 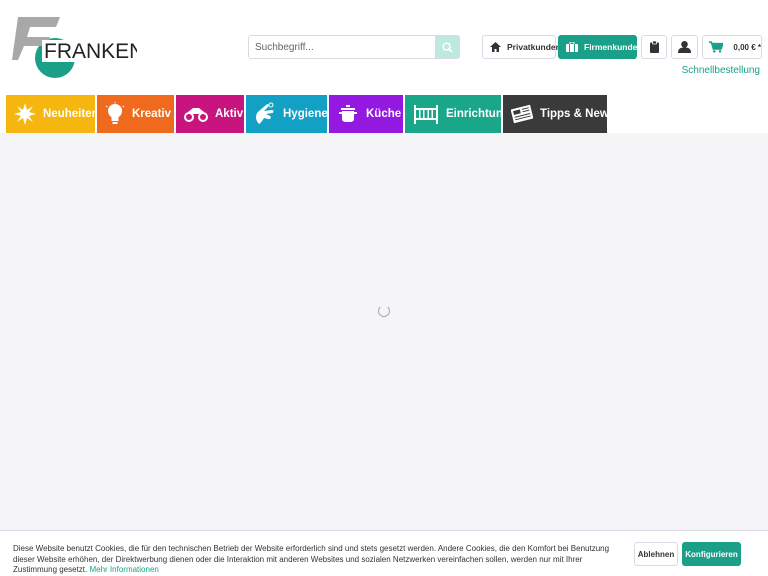 What do you see at coordinates (522, 114) in the screenshot?
I see `newspaper-icon` at bounding box center [522, 114].